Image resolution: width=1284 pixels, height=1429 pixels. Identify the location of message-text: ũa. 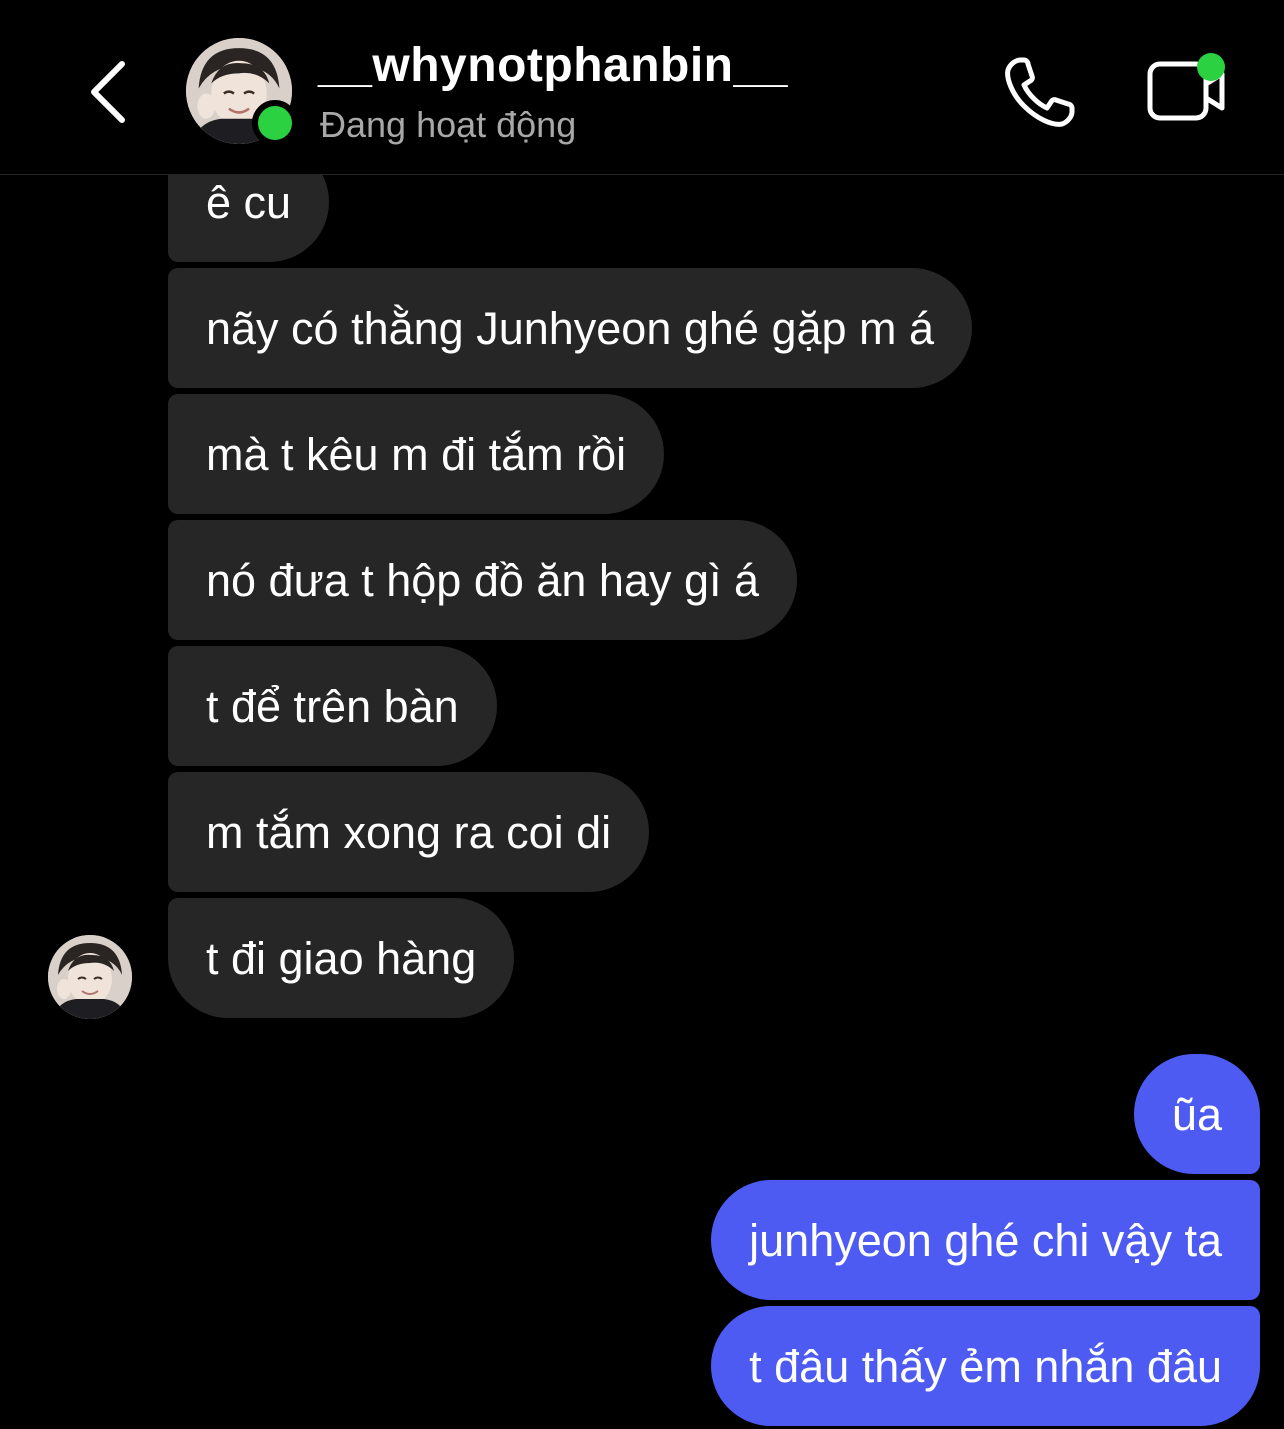
(1196, 1114).